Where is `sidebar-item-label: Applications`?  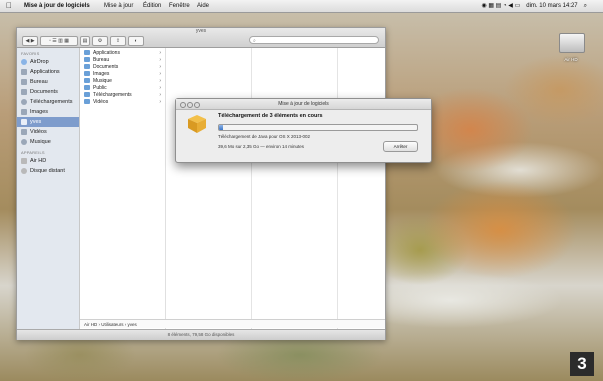 sidebar-item-label: Applications is located at coordinates (45, 72).